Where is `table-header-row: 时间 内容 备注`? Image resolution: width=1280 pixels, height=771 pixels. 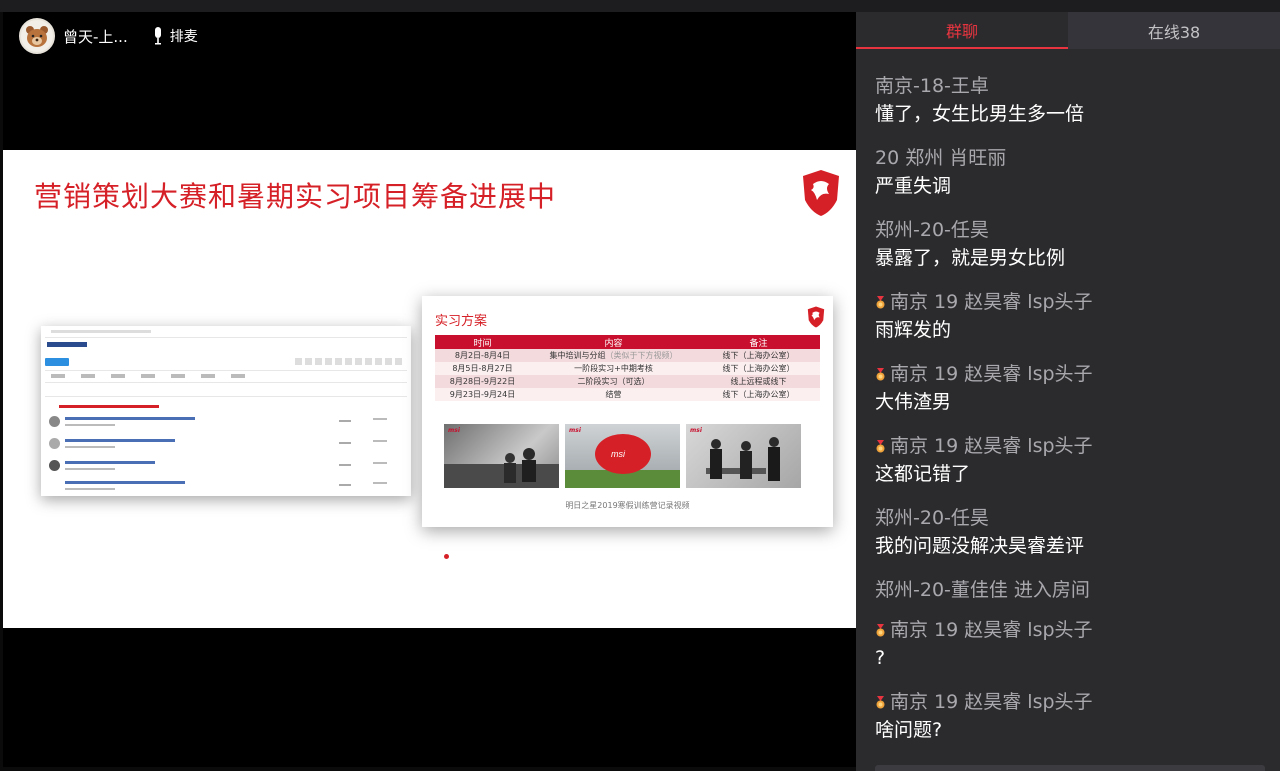
table-header-row: 时间 内容 备注 is located at coordinates (627, 342).